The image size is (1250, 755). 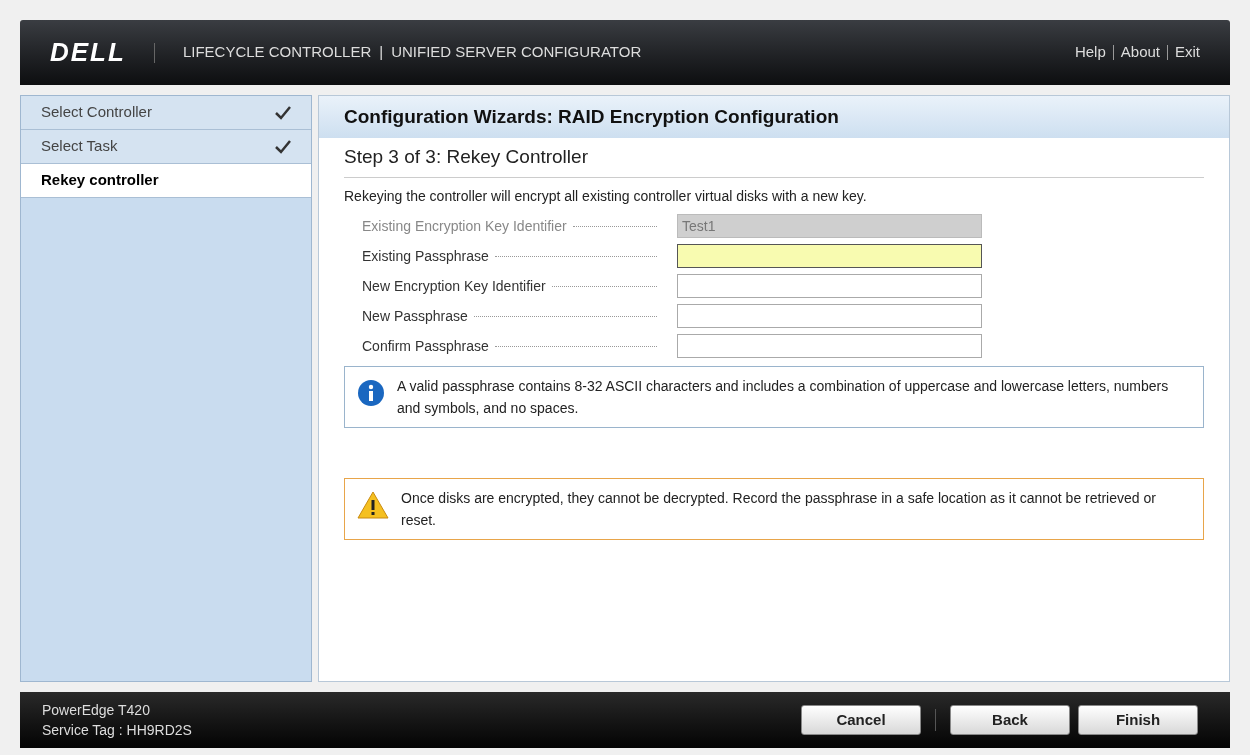 I want to click on header-link: About, so click(x=1140, y=52).